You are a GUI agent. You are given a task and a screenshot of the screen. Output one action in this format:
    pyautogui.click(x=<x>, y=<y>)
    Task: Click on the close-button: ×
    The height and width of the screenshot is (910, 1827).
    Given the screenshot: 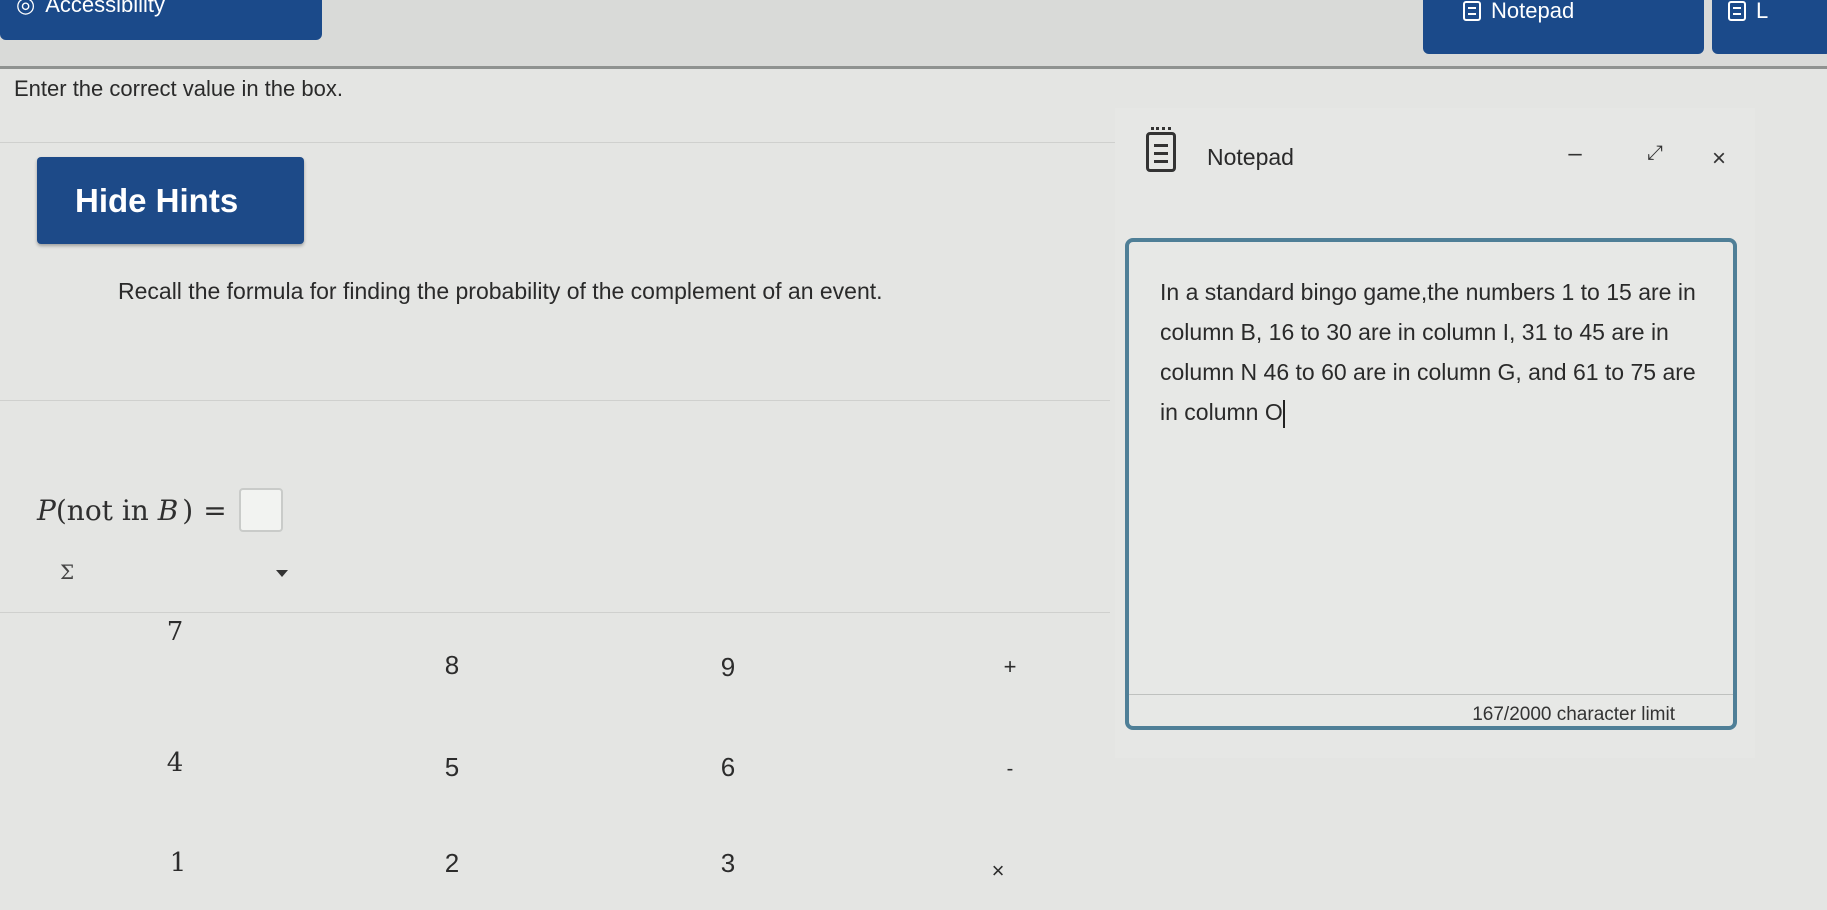 What is the action you would take?
    pyautogui.click(x=1719, y=160)
    